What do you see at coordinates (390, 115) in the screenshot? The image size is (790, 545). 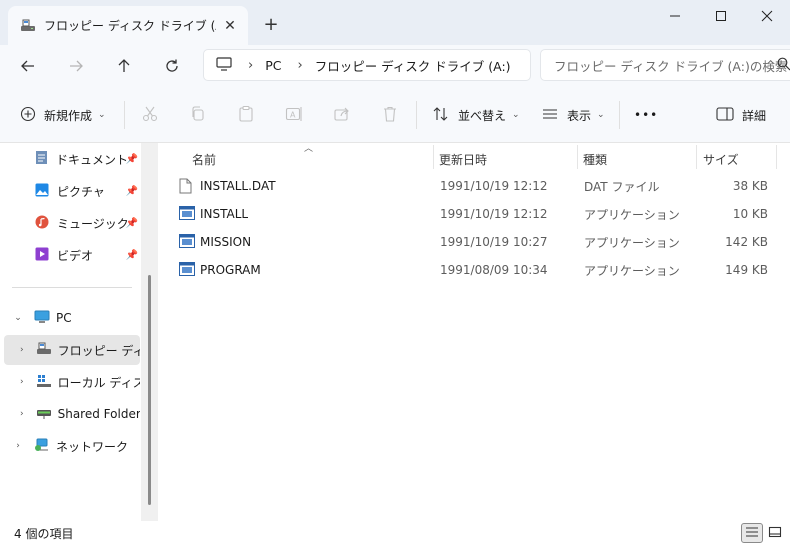 I see `delete-button` at bounding box center [390, 115].